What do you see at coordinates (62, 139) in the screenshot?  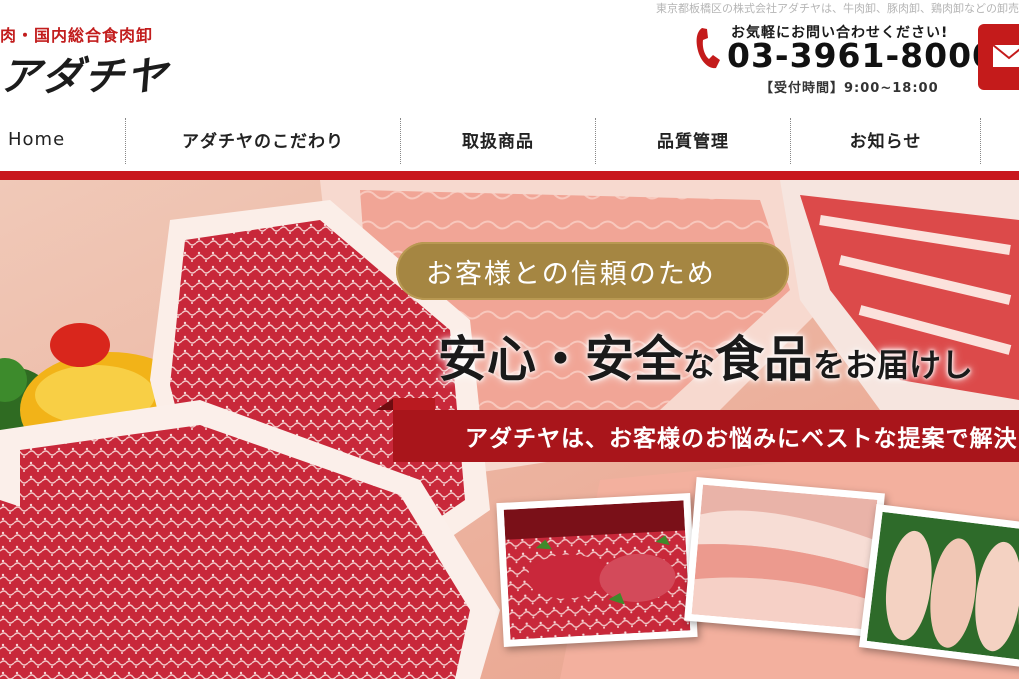 I see `nav-item-home: Home` at bounding box center [62, 139].